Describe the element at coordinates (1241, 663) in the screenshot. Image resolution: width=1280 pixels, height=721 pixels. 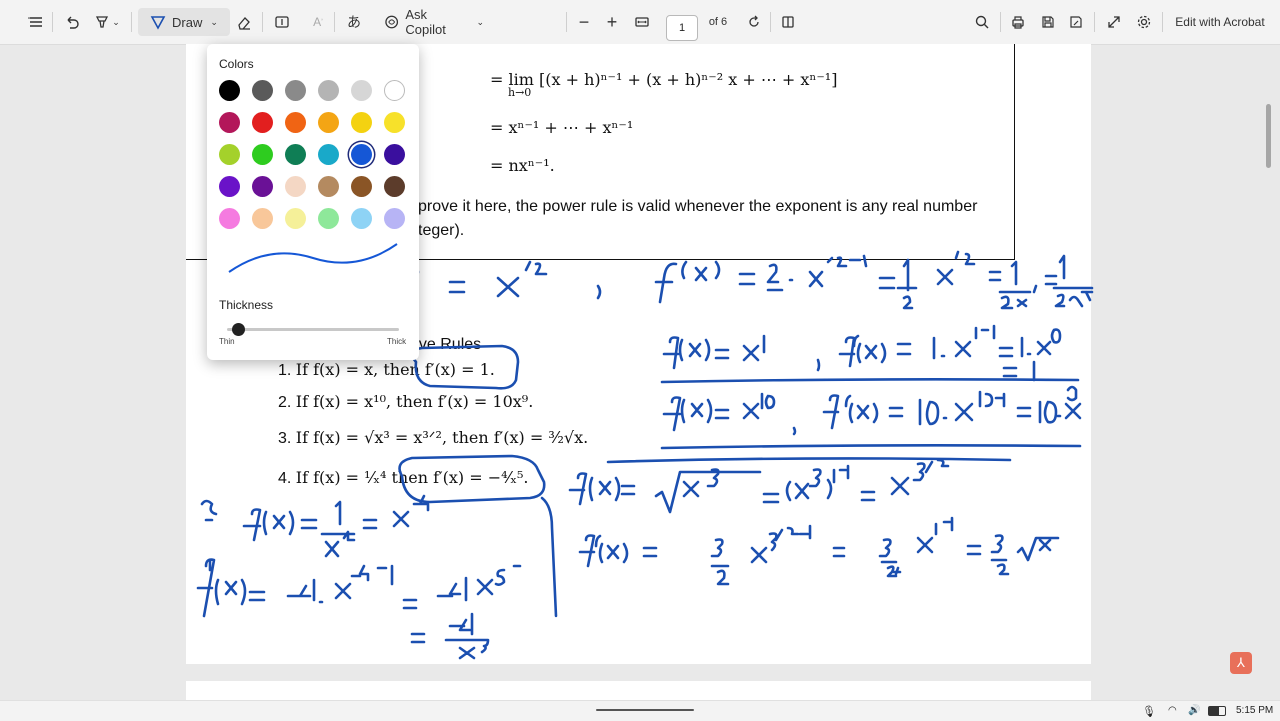
I see `acrobat-icon: ⅄` at that location.